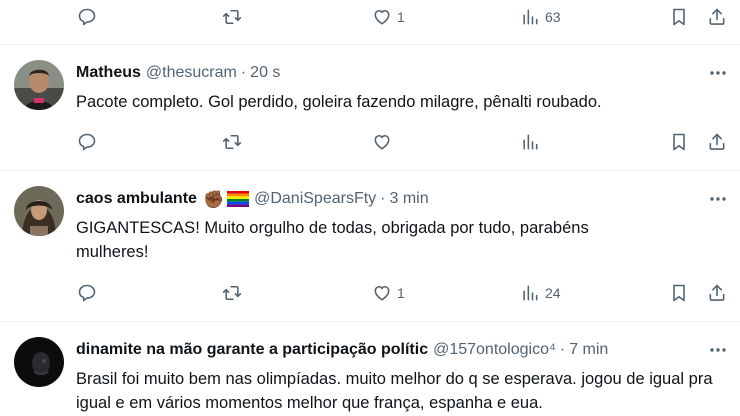  I want to click on views-button, so click(532, 142).